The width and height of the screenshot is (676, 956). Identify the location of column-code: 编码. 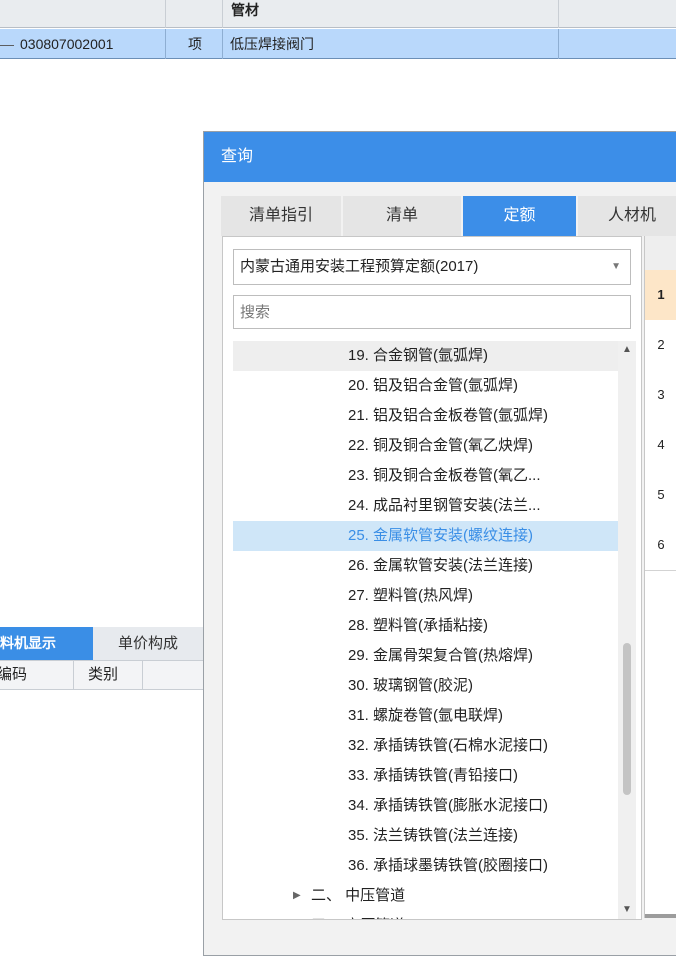
(14, 674).